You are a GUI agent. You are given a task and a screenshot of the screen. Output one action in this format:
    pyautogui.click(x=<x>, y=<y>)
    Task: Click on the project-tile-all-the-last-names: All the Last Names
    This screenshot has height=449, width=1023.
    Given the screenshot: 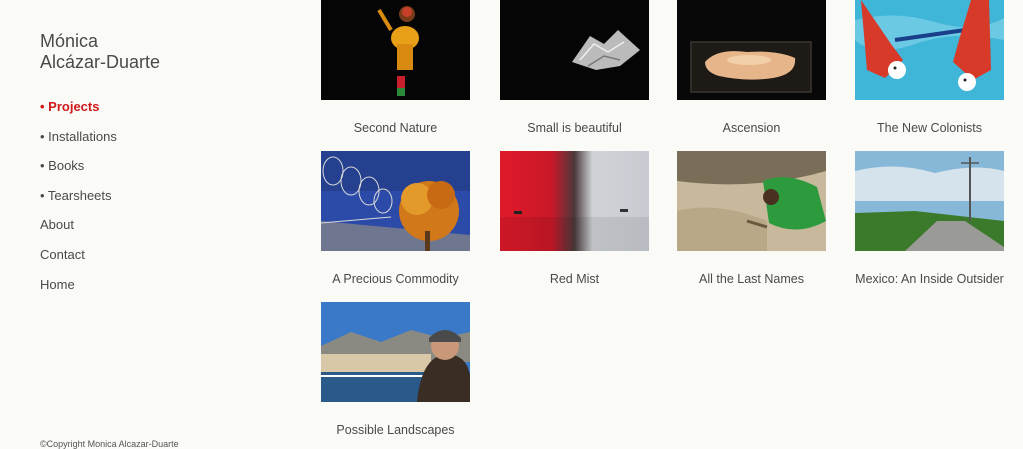 What is the action you would take?
    pyautogui.click(x=751, y=218)
    